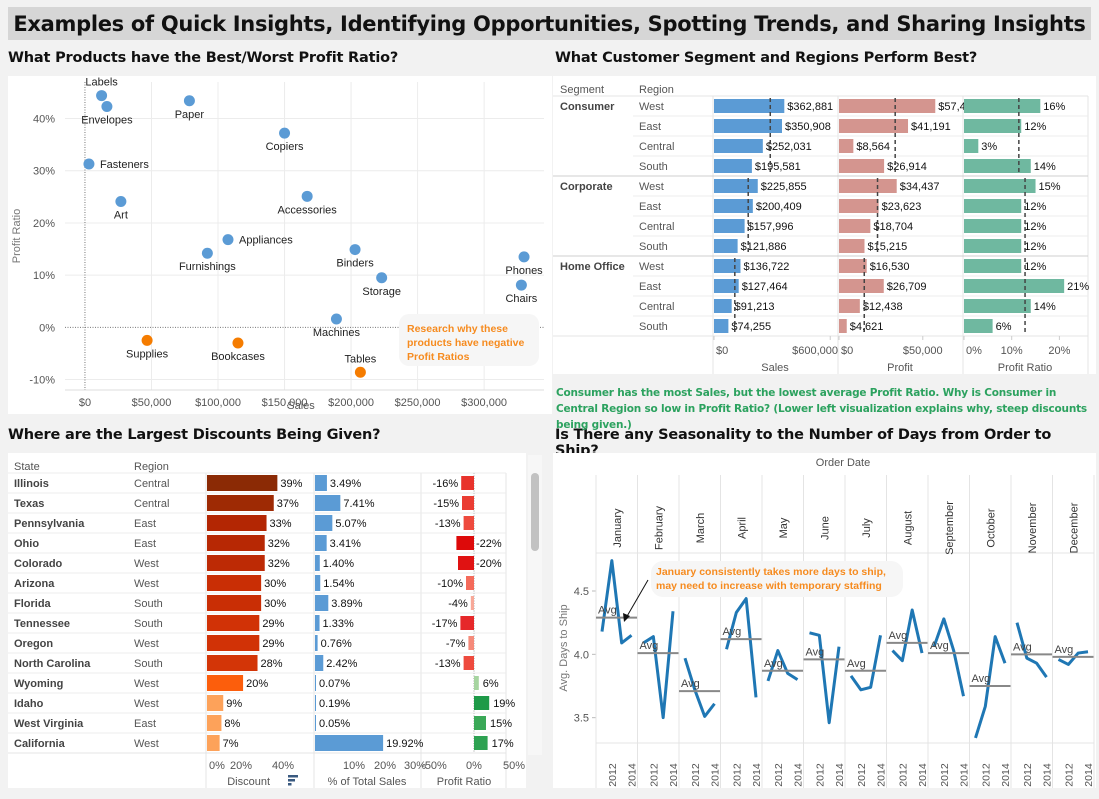  What do you see at coordinates (535, 512) in the screenshot?
I see `discount-scrollbar-thumb` at bounding box center [535, 512].